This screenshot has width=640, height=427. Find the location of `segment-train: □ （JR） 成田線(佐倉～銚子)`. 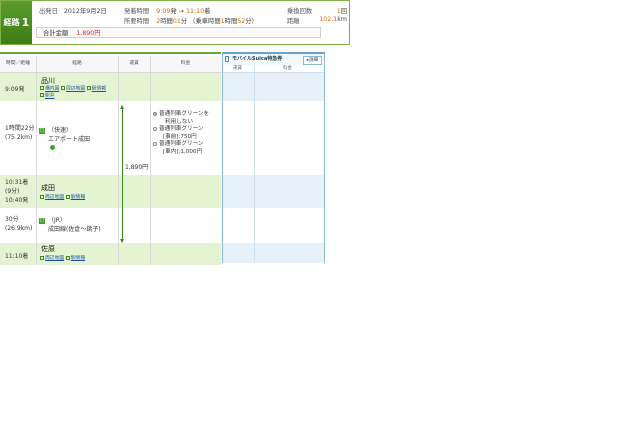

segment-train: □ （JR） 成田線(佐倉～銚子) is located at coordinates (70, 225).